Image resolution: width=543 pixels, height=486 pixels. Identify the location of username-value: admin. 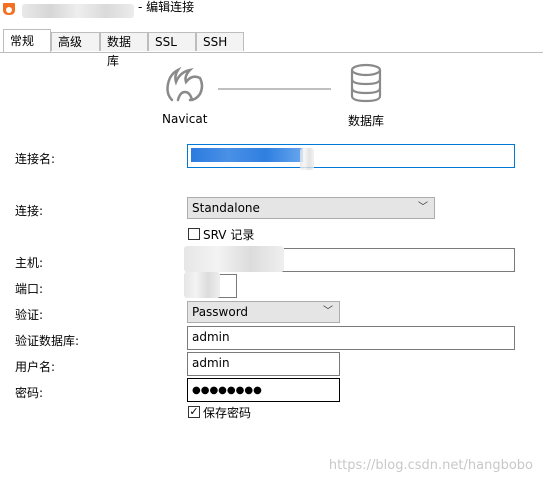
(211, 363).